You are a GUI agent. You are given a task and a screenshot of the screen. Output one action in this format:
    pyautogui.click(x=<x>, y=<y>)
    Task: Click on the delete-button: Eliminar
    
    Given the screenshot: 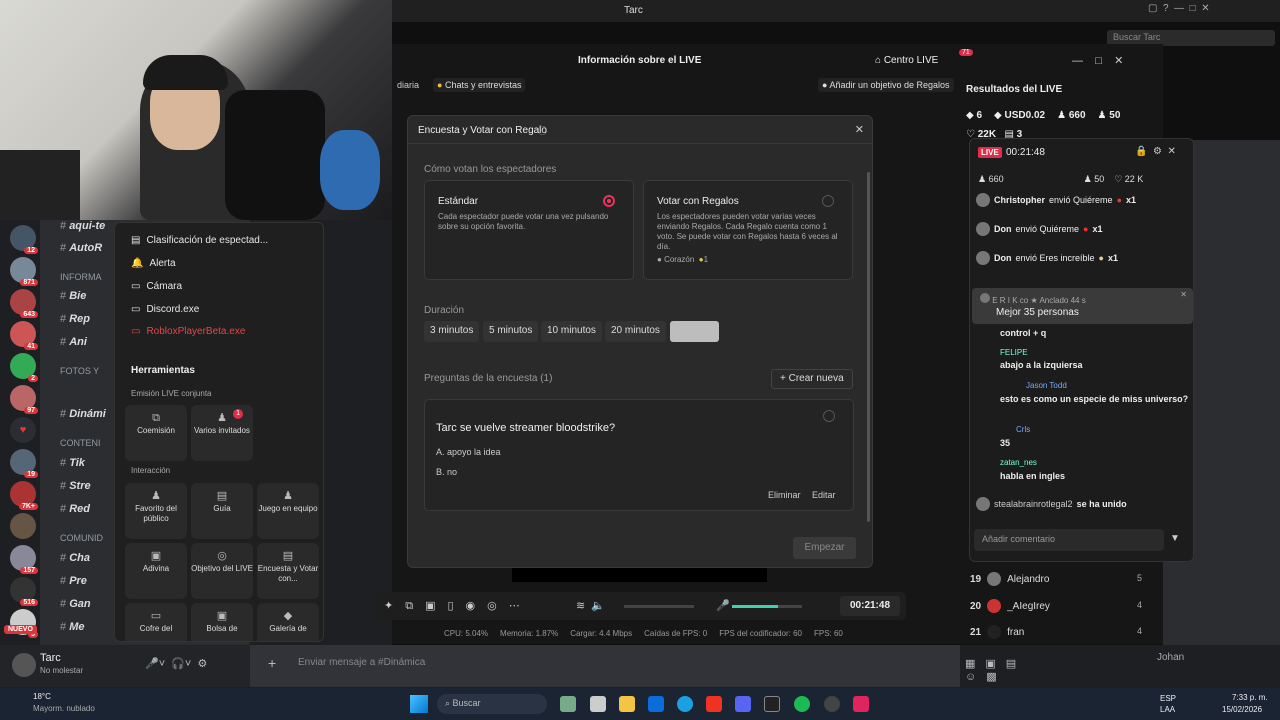 What is the action you would take?
    pyautogui.click(x=784, y=495)
    